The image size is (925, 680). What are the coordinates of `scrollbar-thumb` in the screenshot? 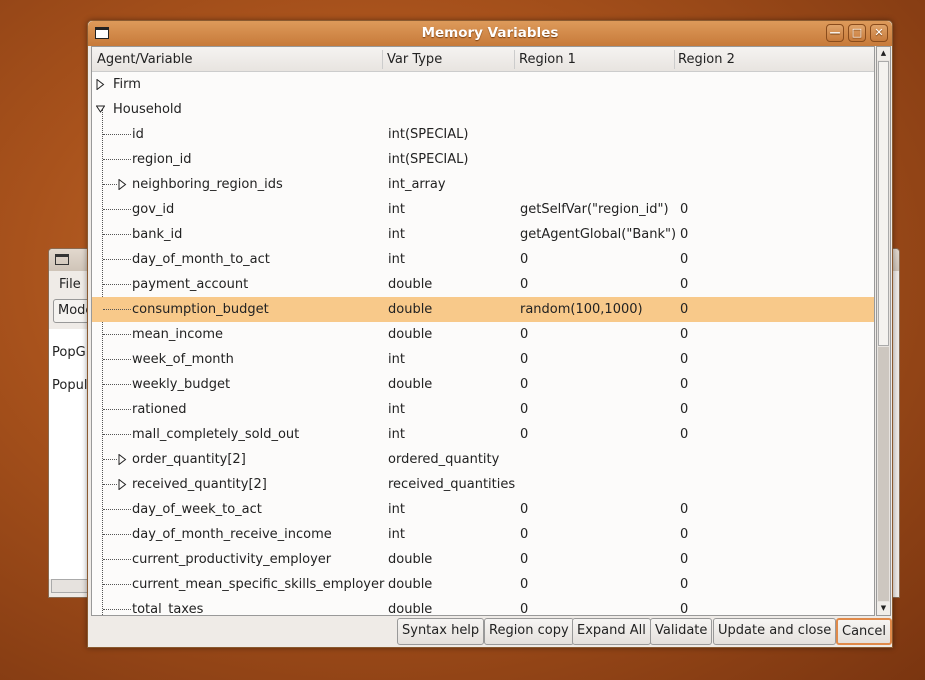 It's located at (883, 203).